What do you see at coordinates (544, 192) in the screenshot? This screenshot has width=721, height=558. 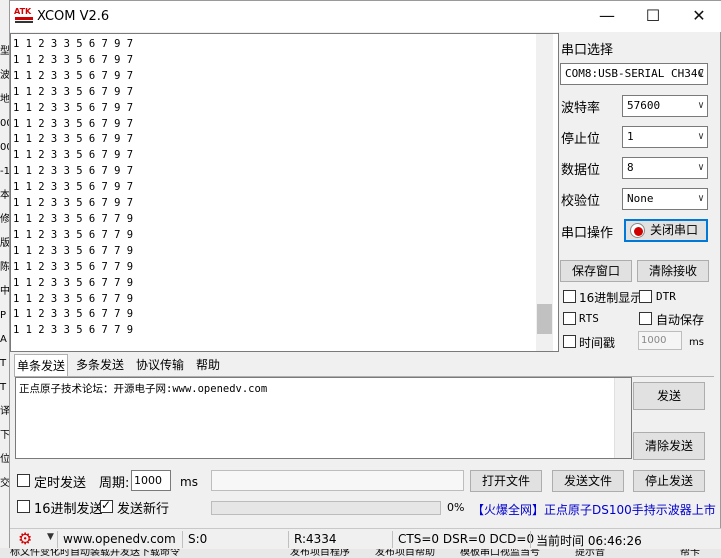 I see `receive-scrollbar` at bounding box center [544, 192].